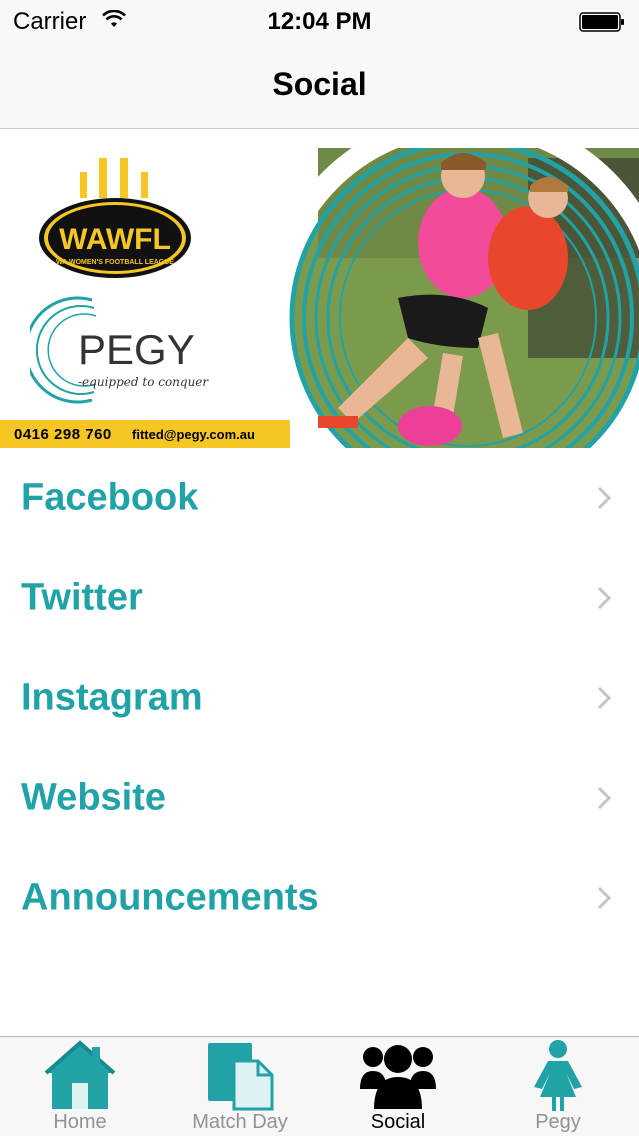 This screenshot has height=1136, width=639. I want to click on tab-label: Pegy, so click(558, 1122).